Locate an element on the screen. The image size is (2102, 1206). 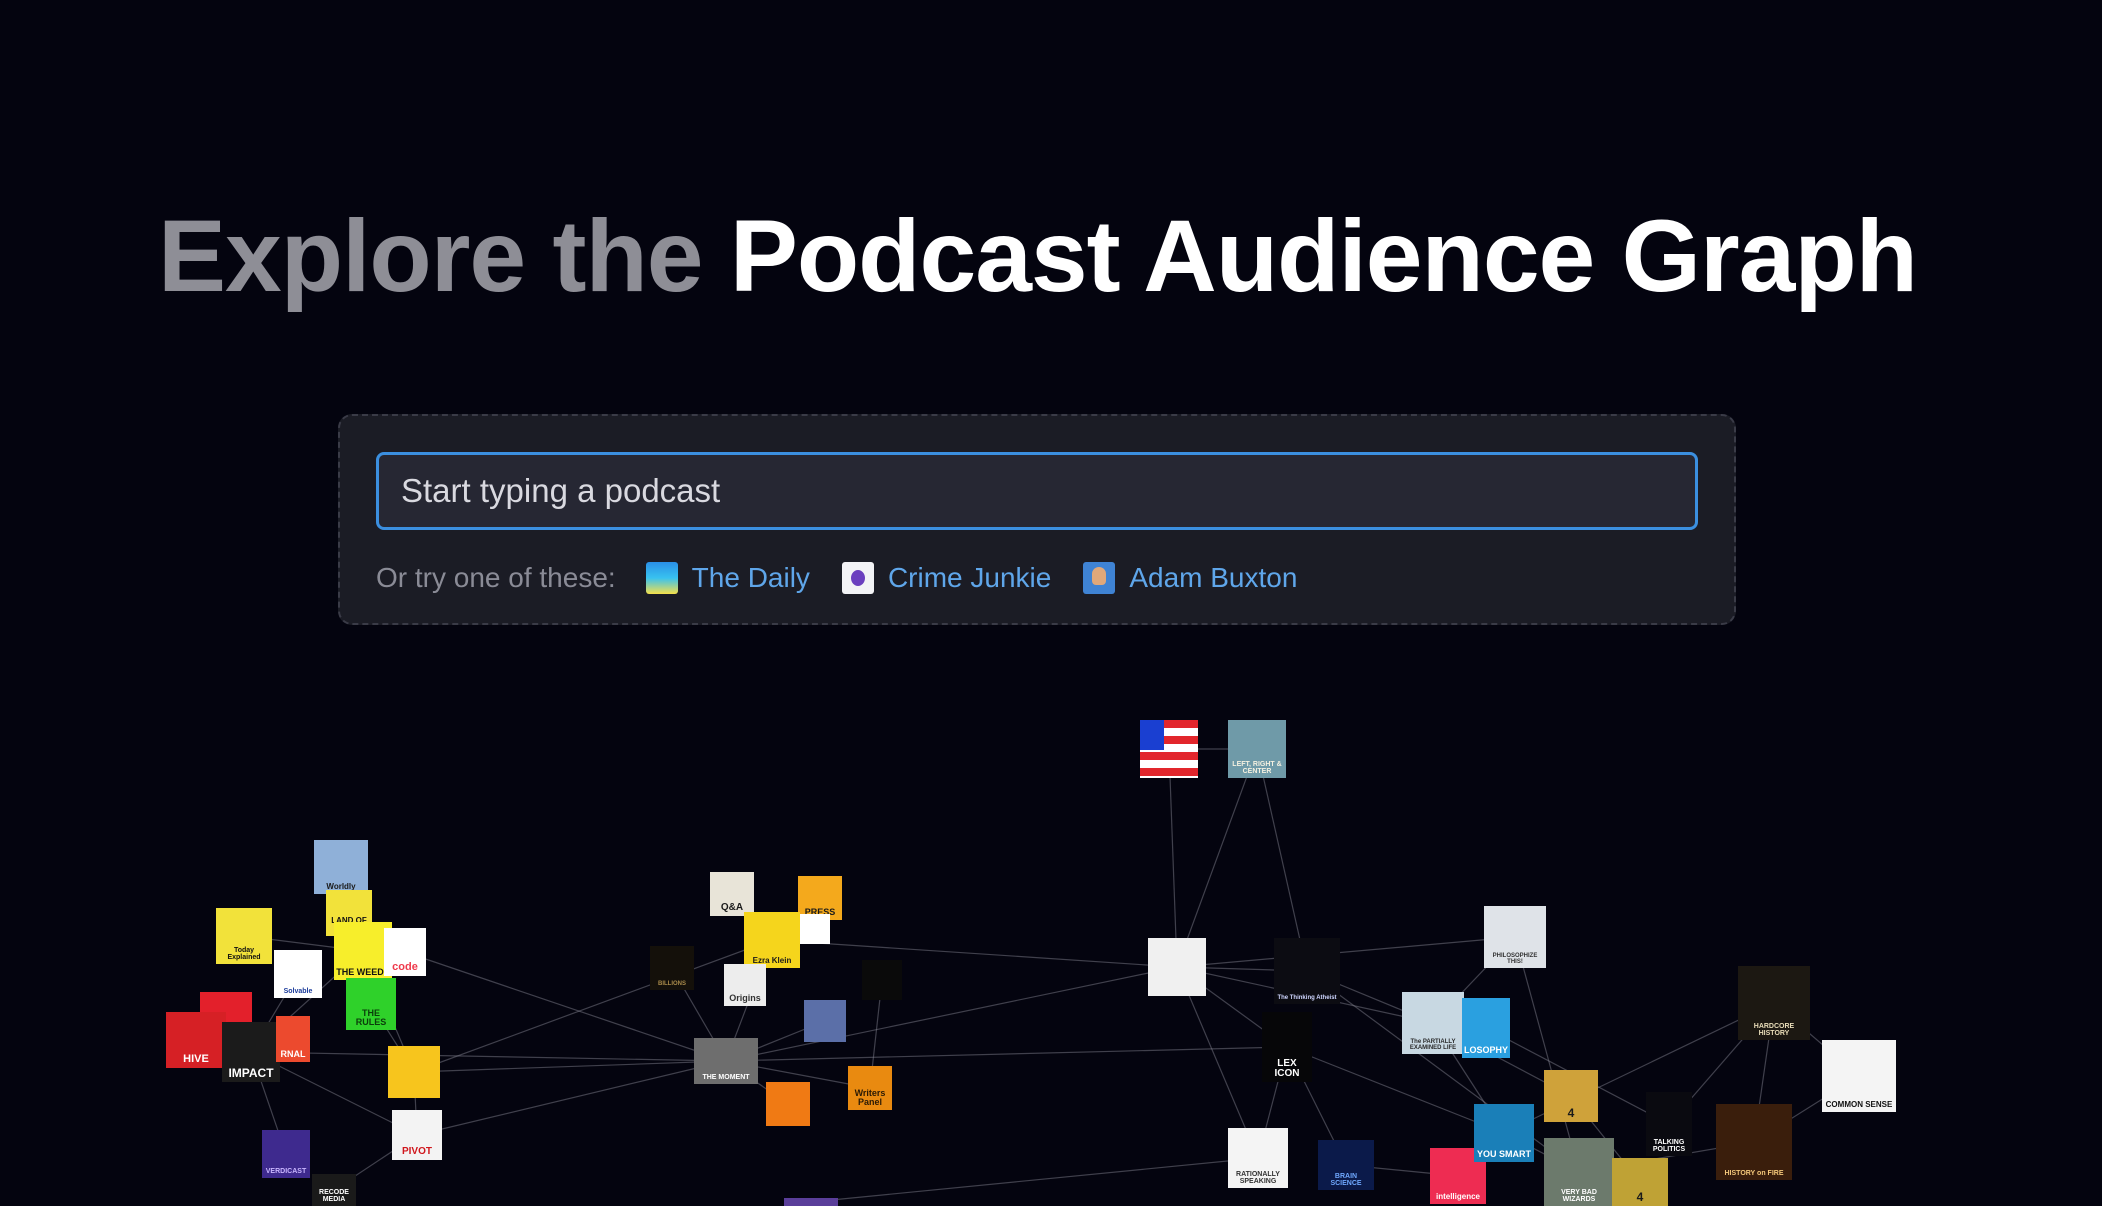
podcast-cover-label: RNAL is located at coordinates (293, 1054).